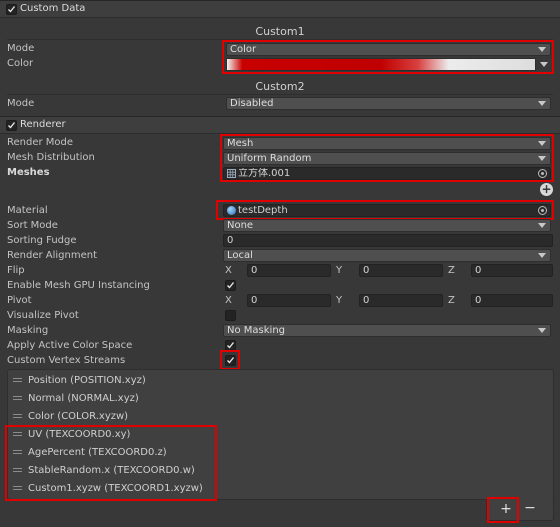  Describe the element at coordinates (280, 31) in the screenshot. I see `custom1-title: Custom1` at that location.